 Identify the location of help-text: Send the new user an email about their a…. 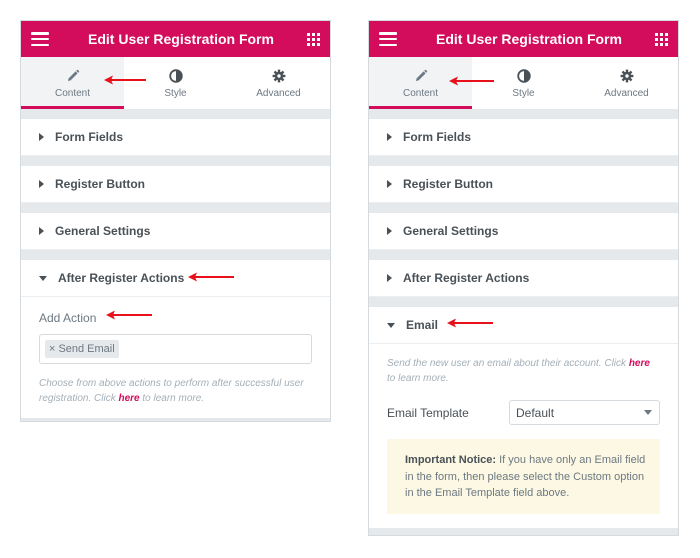
(508, 363).